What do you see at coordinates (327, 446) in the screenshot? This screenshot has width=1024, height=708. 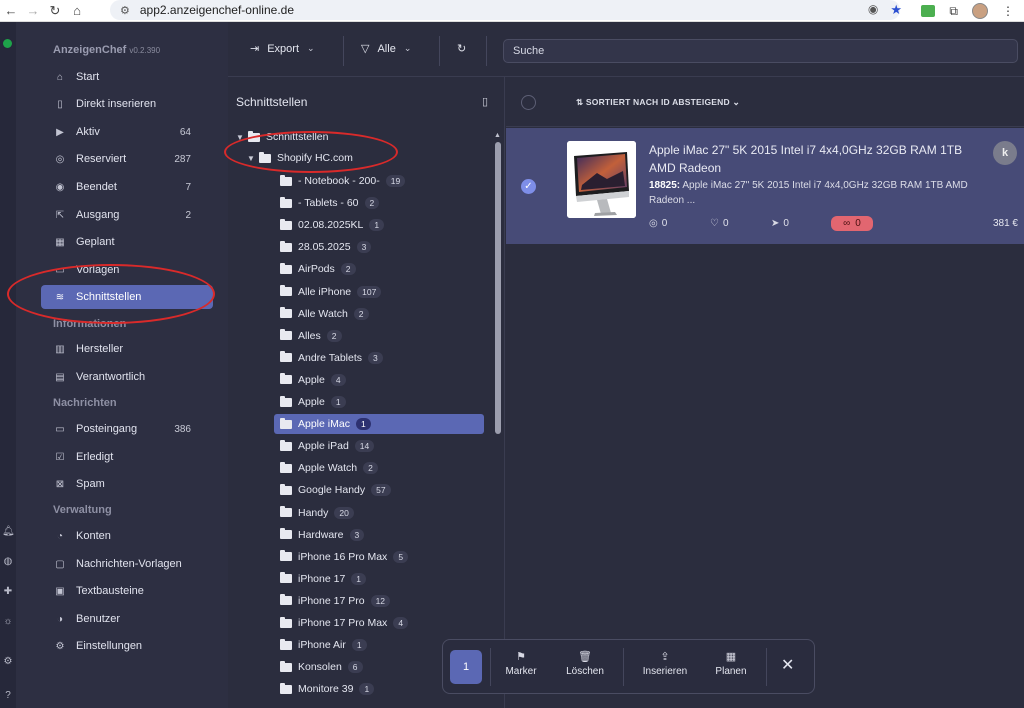 I see `tree-folder-item: Apple iPad 14` at bounding box center [327, 446].